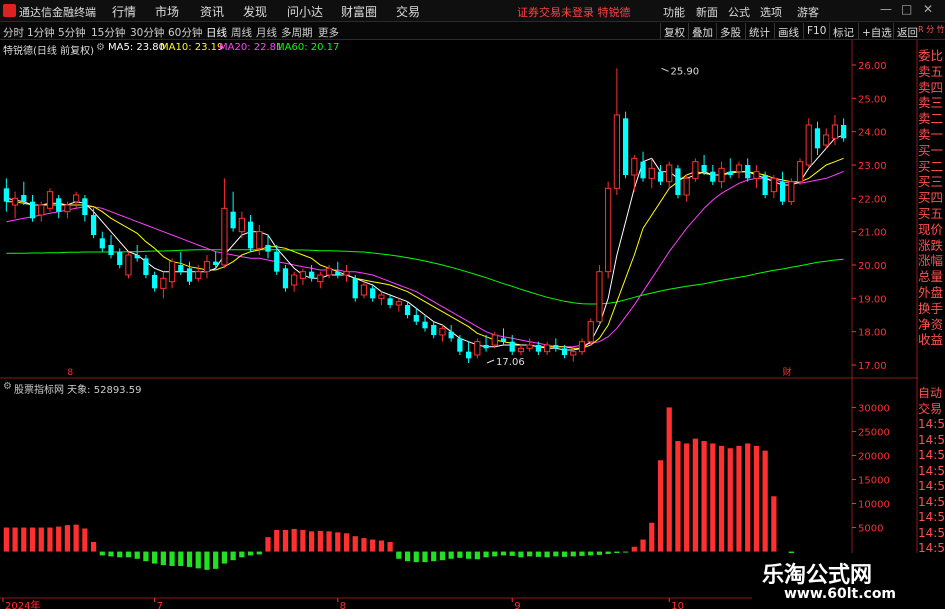 The height and width of the screenshot is (609, 945). I want to click on side-panel-item: 收益, so click(931, 340).